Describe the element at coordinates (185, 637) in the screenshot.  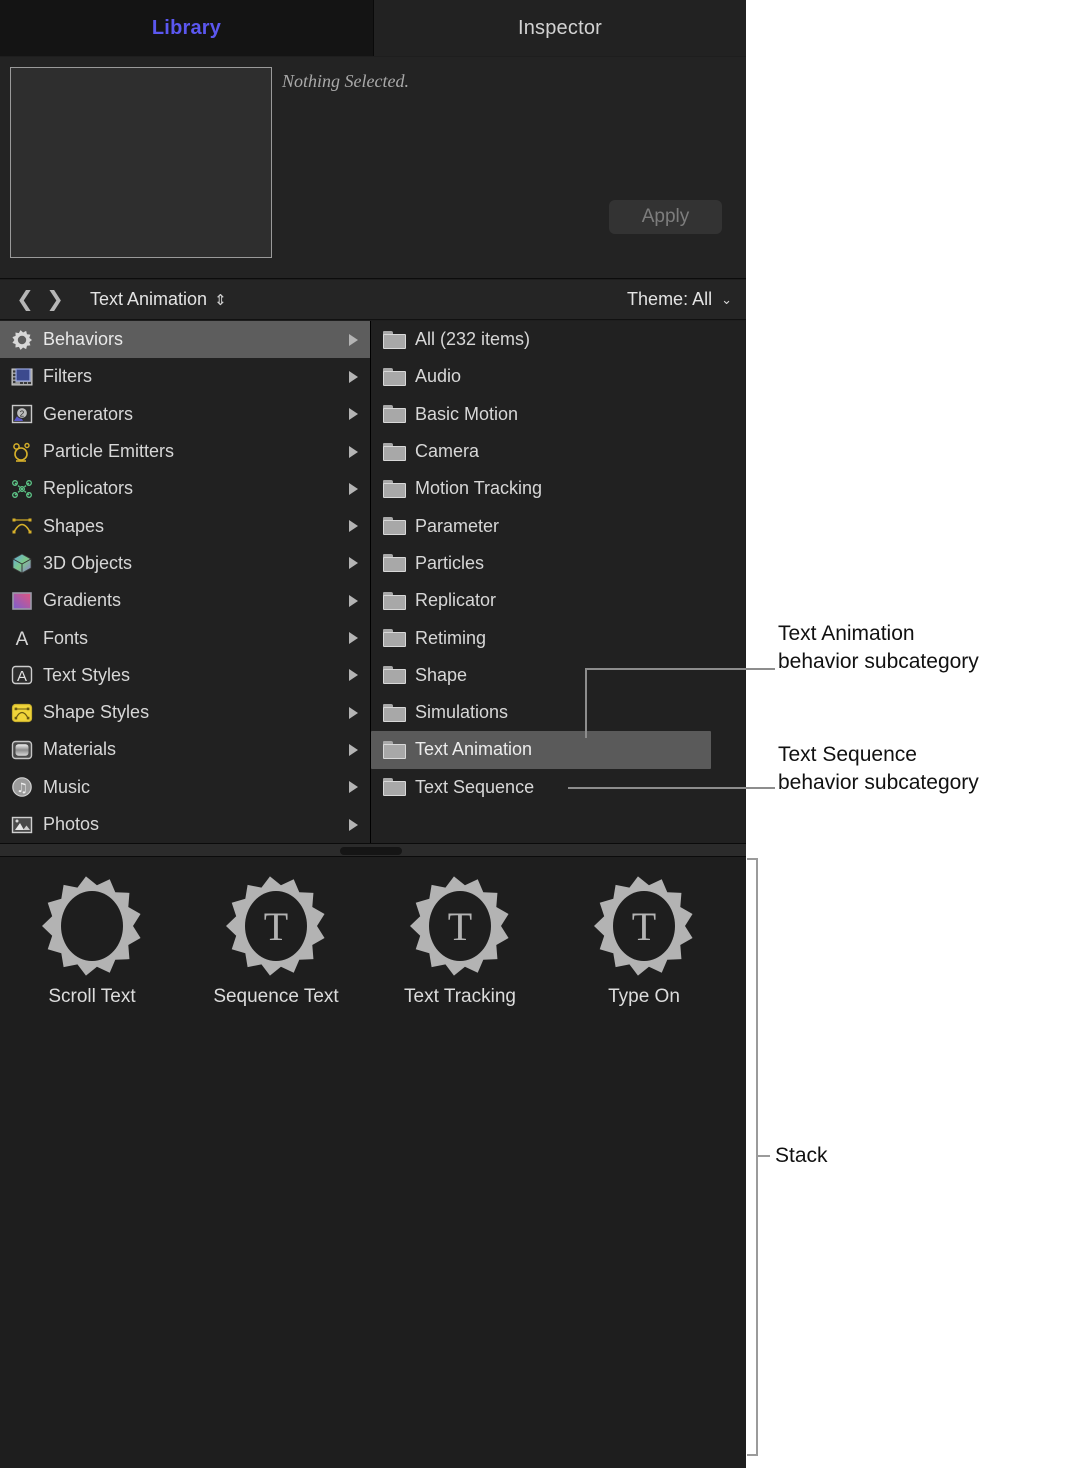
I see `category-row-fonts: A Fonts` at that location.